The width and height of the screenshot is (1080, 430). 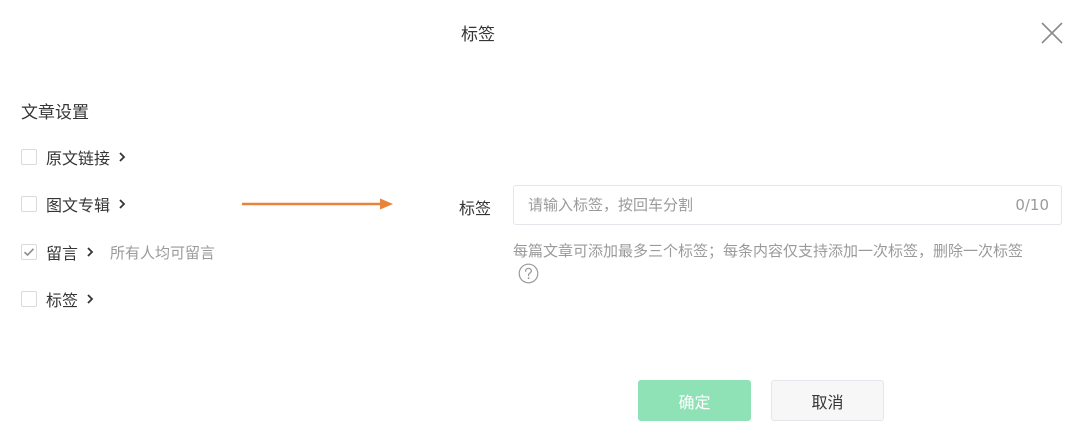 I want to click on option-comment: 留言 所有人均可留言, so click(x=118, y=252).